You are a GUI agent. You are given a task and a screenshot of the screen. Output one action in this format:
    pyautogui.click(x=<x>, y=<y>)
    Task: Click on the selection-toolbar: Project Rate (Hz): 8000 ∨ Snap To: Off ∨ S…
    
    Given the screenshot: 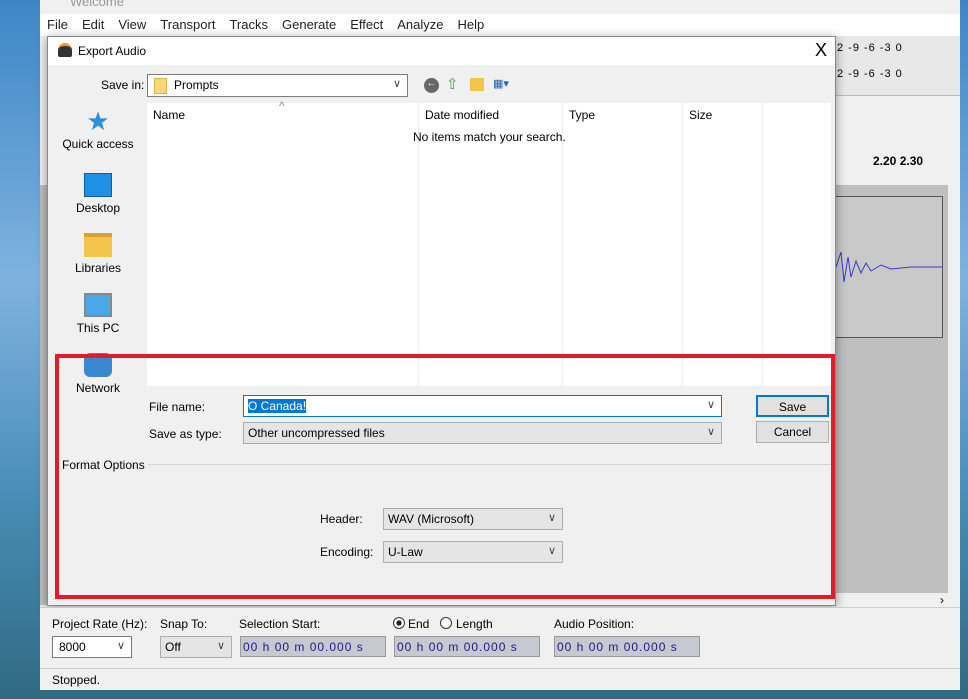 What is the action you would take?
    pyautogui.click(x=500, y=637)
    